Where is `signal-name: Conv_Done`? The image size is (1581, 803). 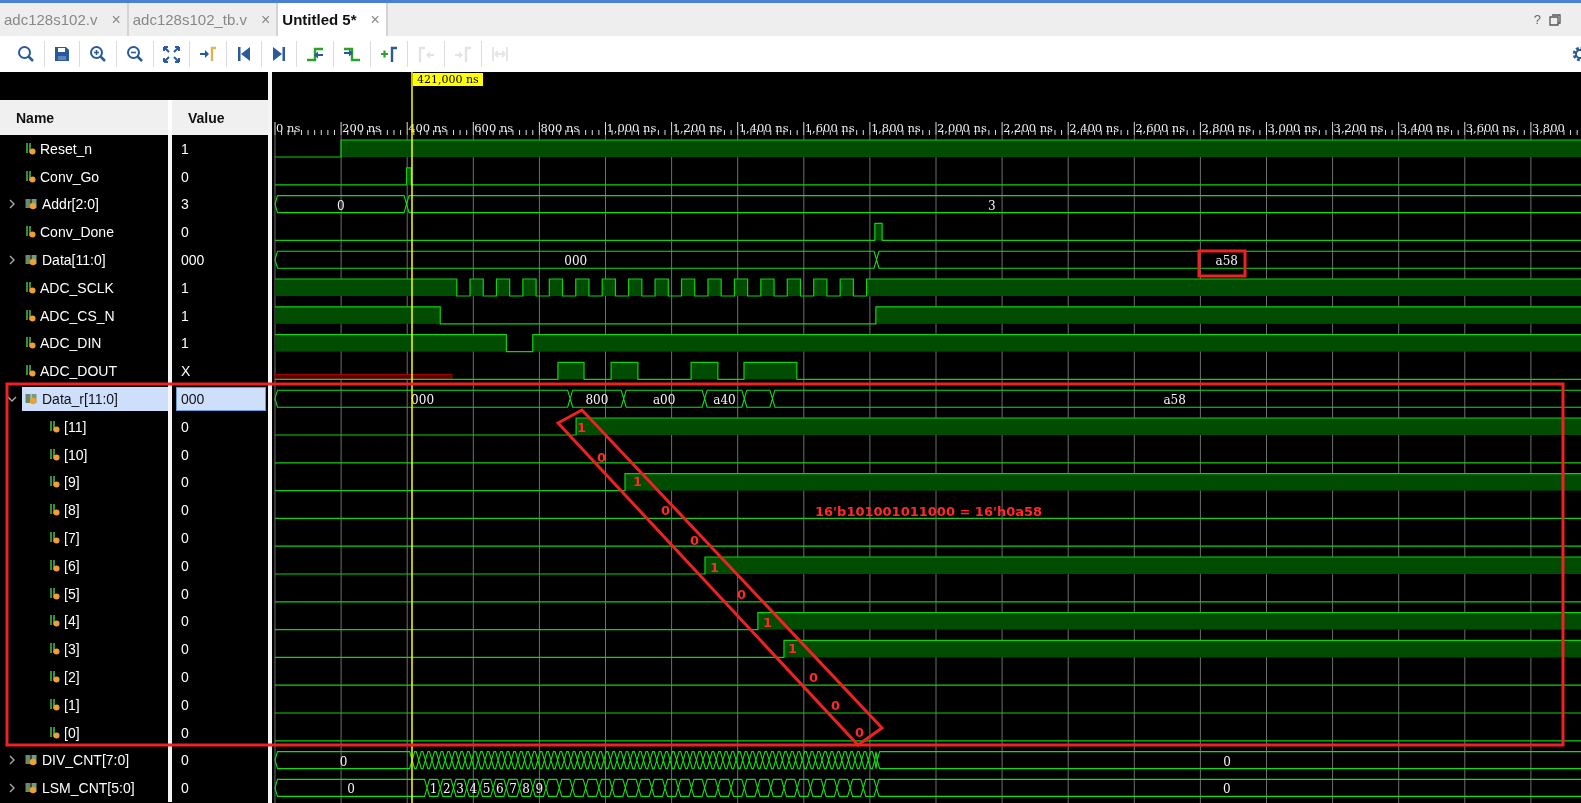
signal-name: Conv_Done is located at coordinates (95, 232).